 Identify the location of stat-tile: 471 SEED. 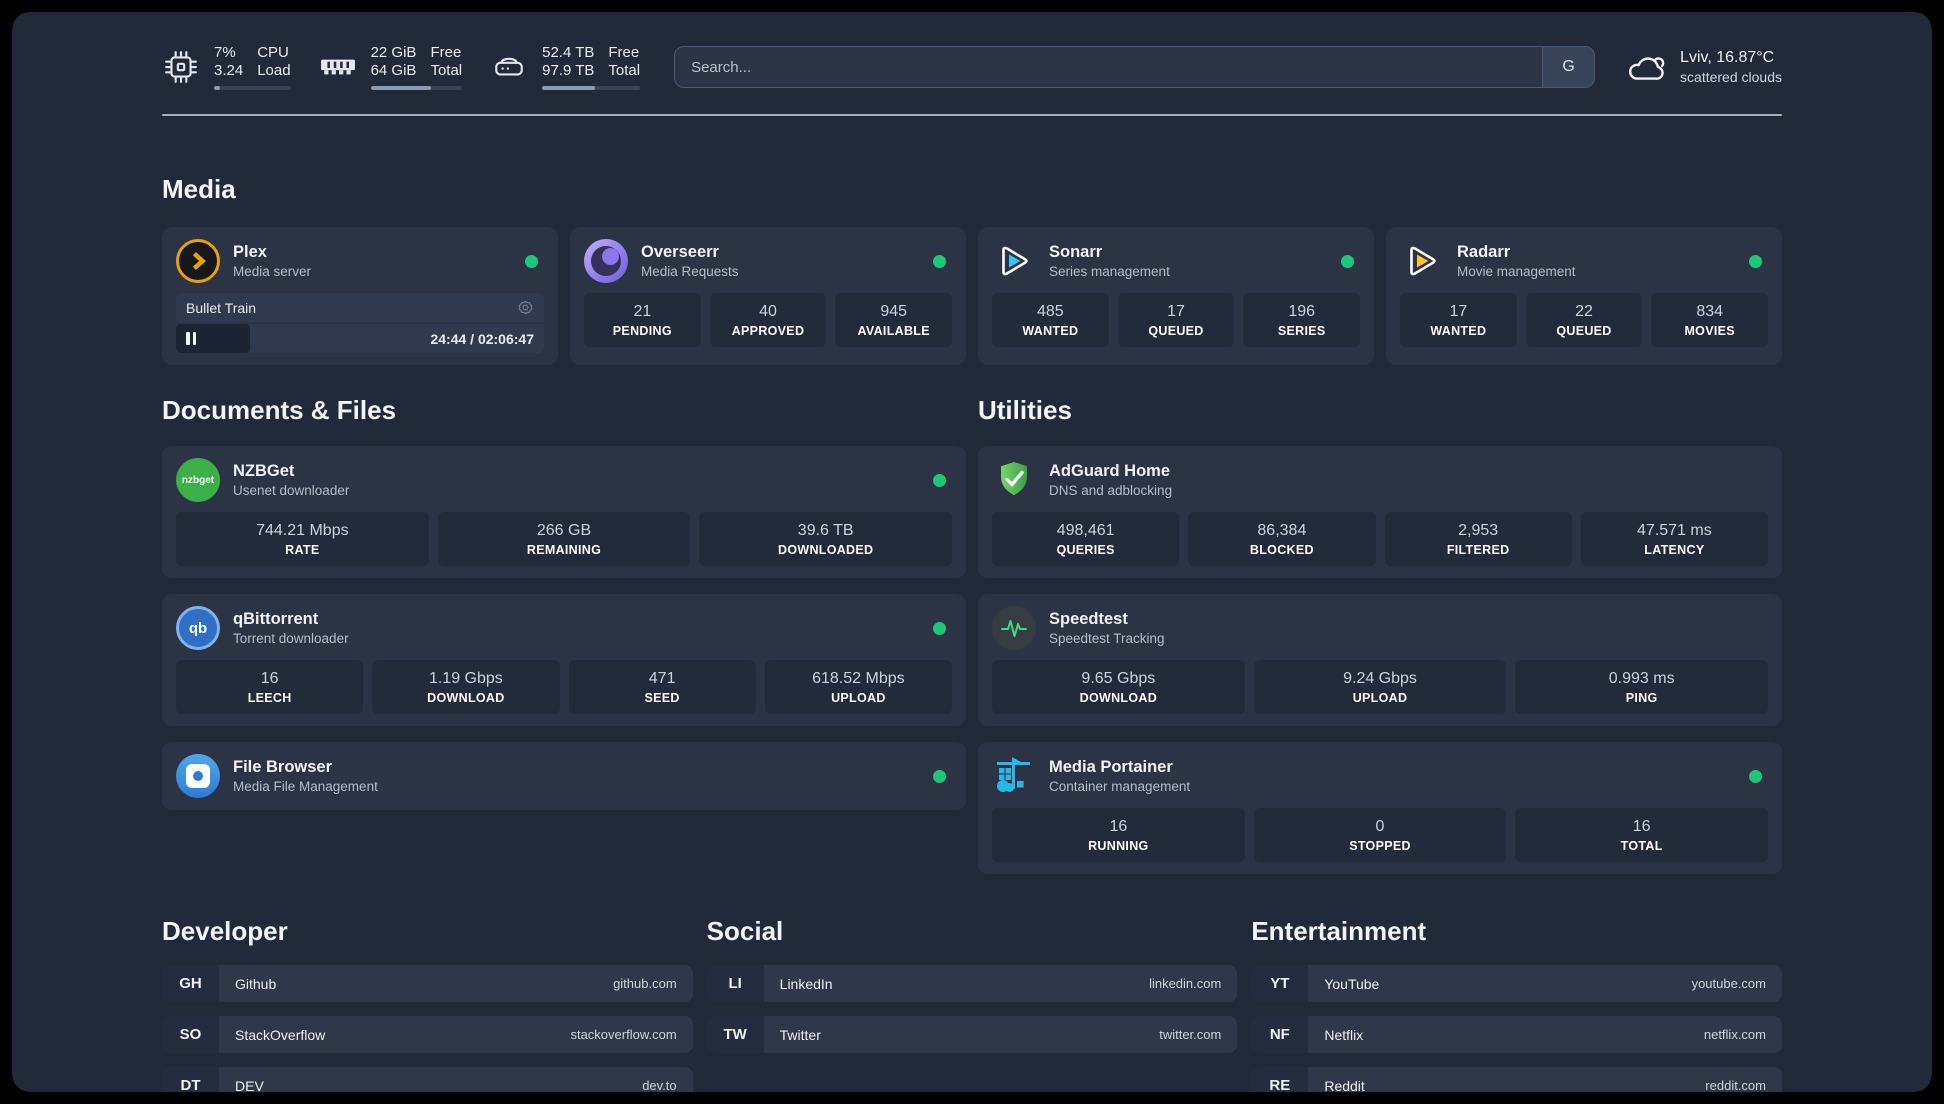
(662, 687).